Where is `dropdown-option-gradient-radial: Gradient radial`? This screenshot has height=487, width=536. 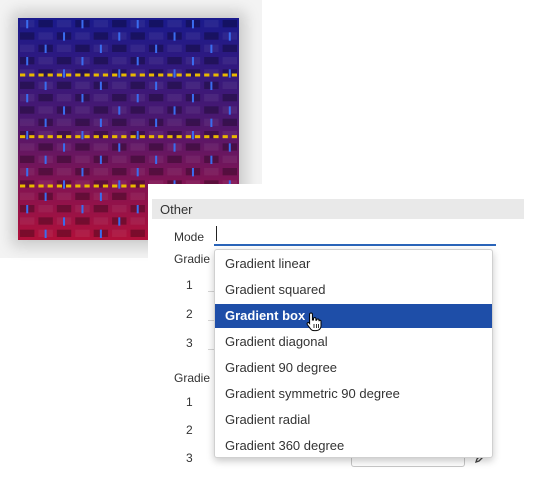 dropdown-option-gradient-radial: Gradient radial is located at coordinates (353, 420).